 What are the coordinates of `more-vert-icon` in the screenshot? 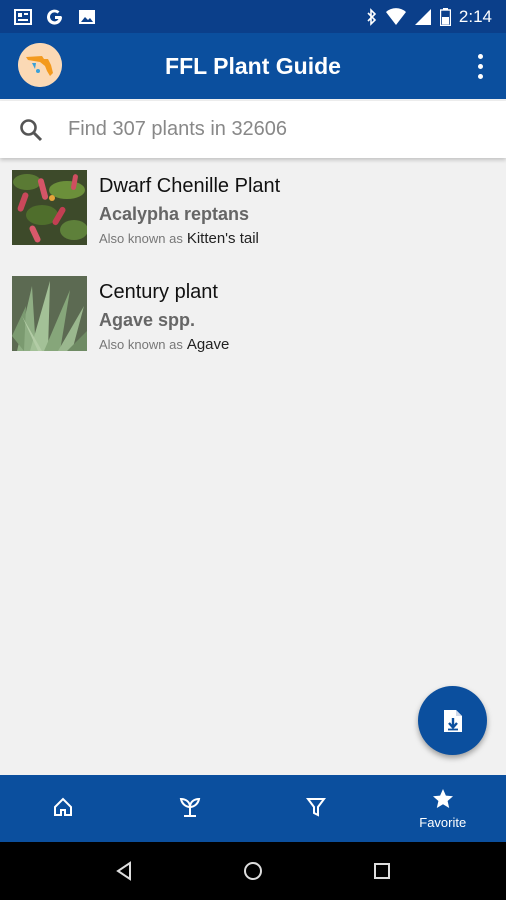 It's located at (480, 66).